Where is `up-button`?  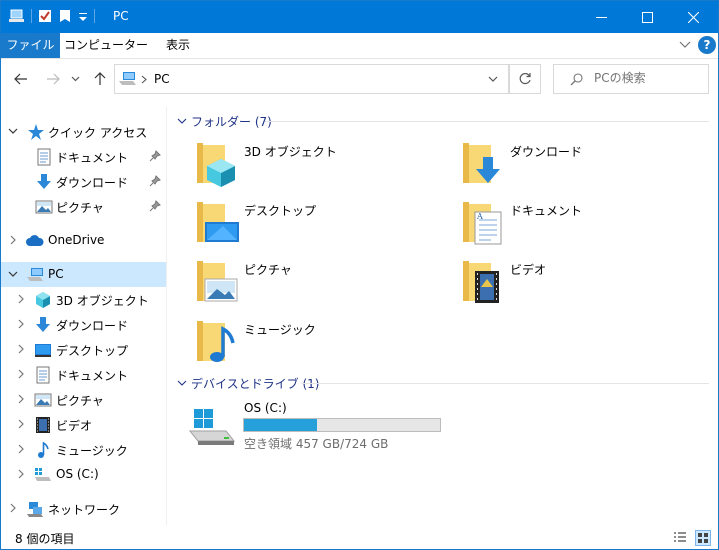 up-button is located at coordinates (100, 79).